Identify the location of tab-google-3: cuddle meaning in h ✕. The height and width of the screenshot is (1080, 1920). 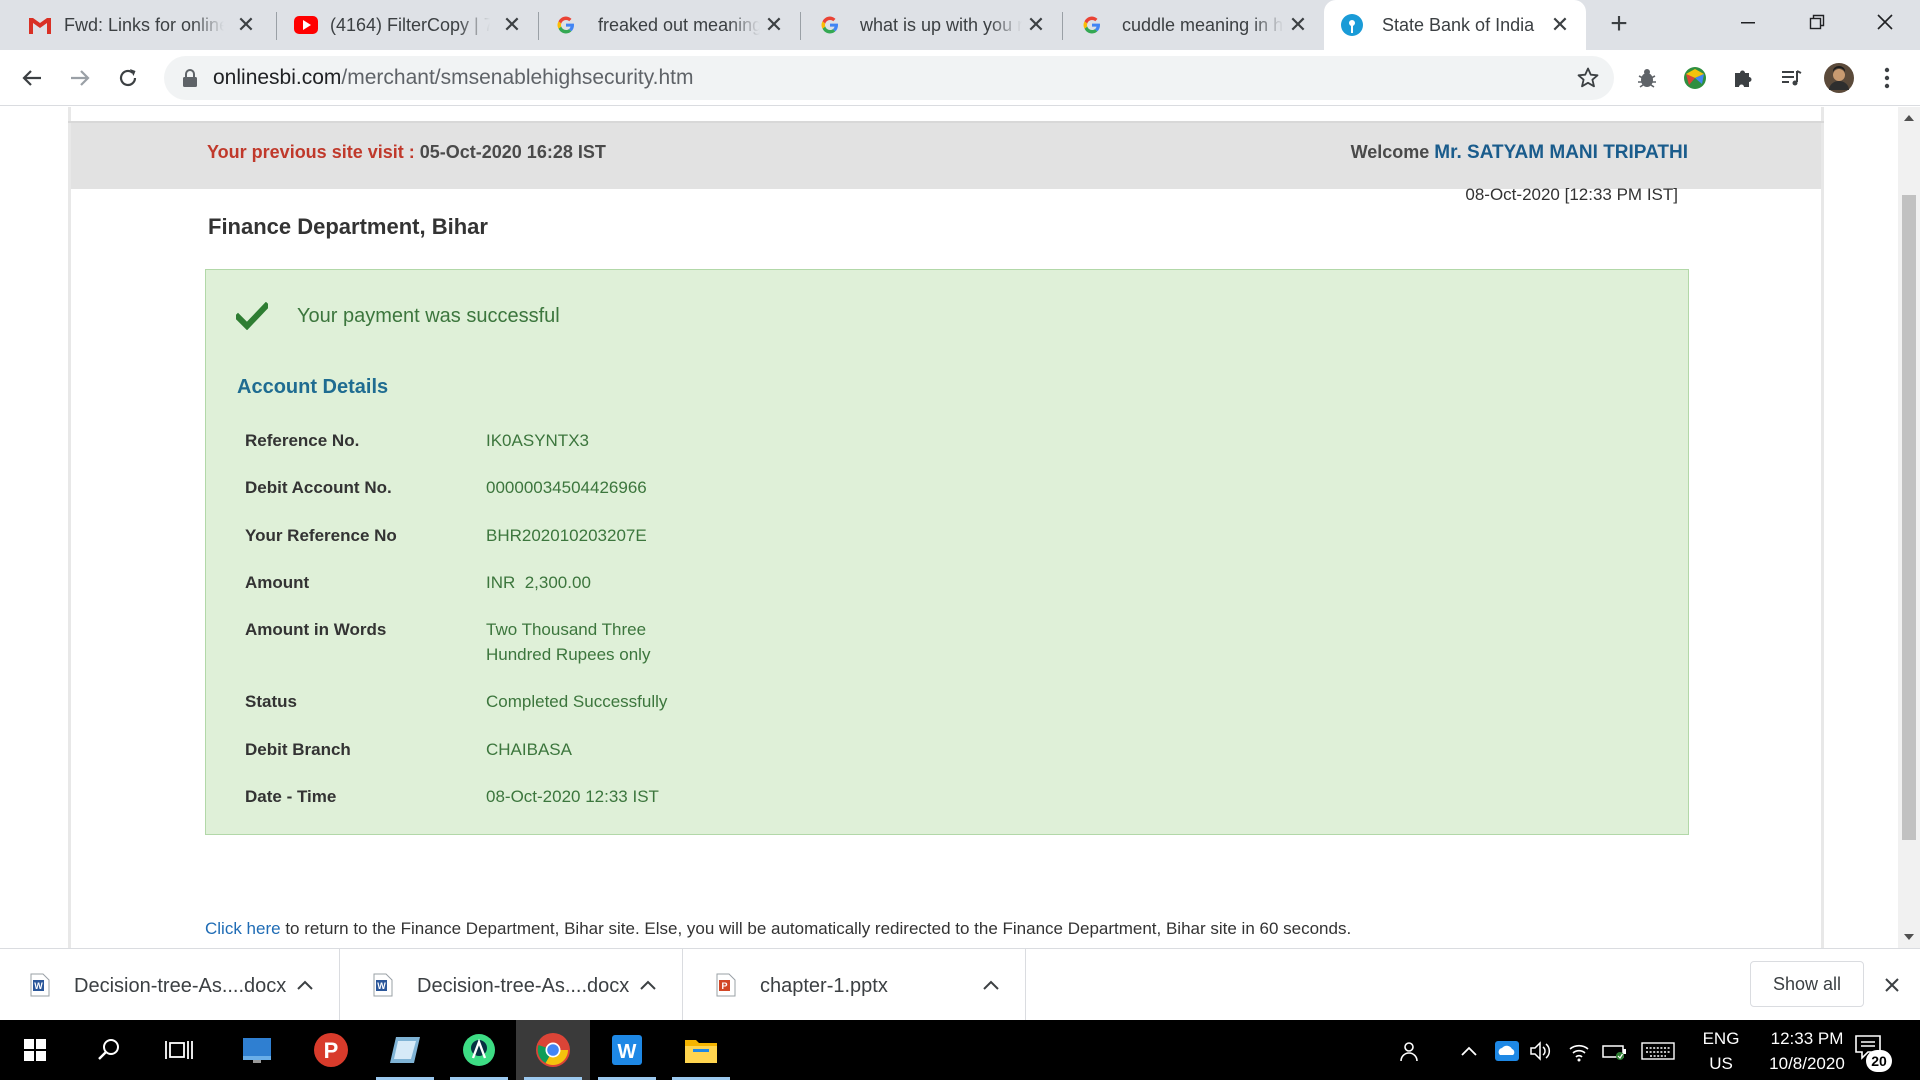
(1193, 25).